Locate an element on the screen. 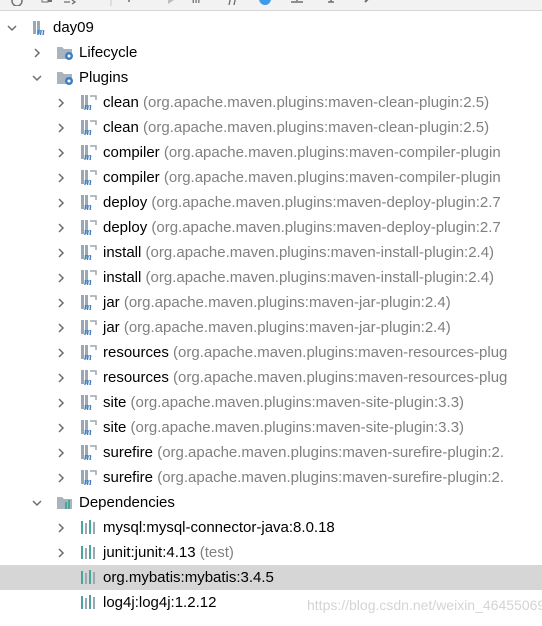 The height and width of the screenshot is (626, 542). dependency-item: org.mybatis:mybatis:3.4.5 is located at coordinates (271, 577).